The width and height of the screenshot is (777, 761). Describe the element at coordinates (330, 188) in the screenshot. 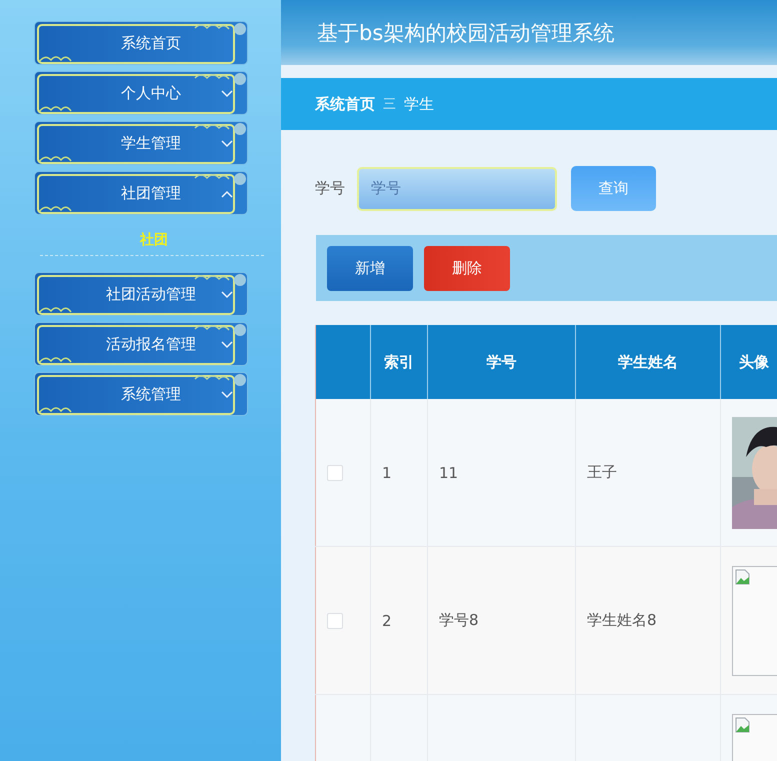

I see `field-label: 学号` at that location.